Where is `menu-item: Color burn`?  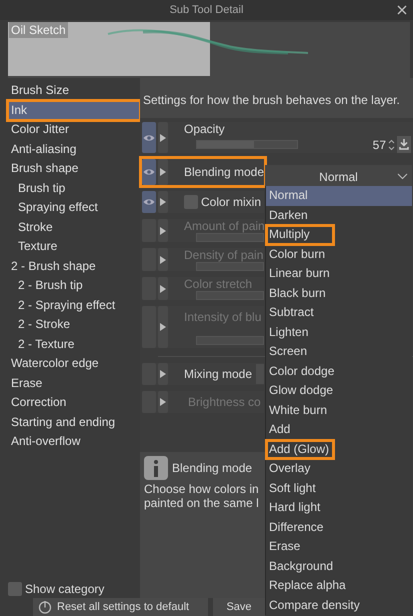
menu-item: Color burn is located at coordinates (339, 254).